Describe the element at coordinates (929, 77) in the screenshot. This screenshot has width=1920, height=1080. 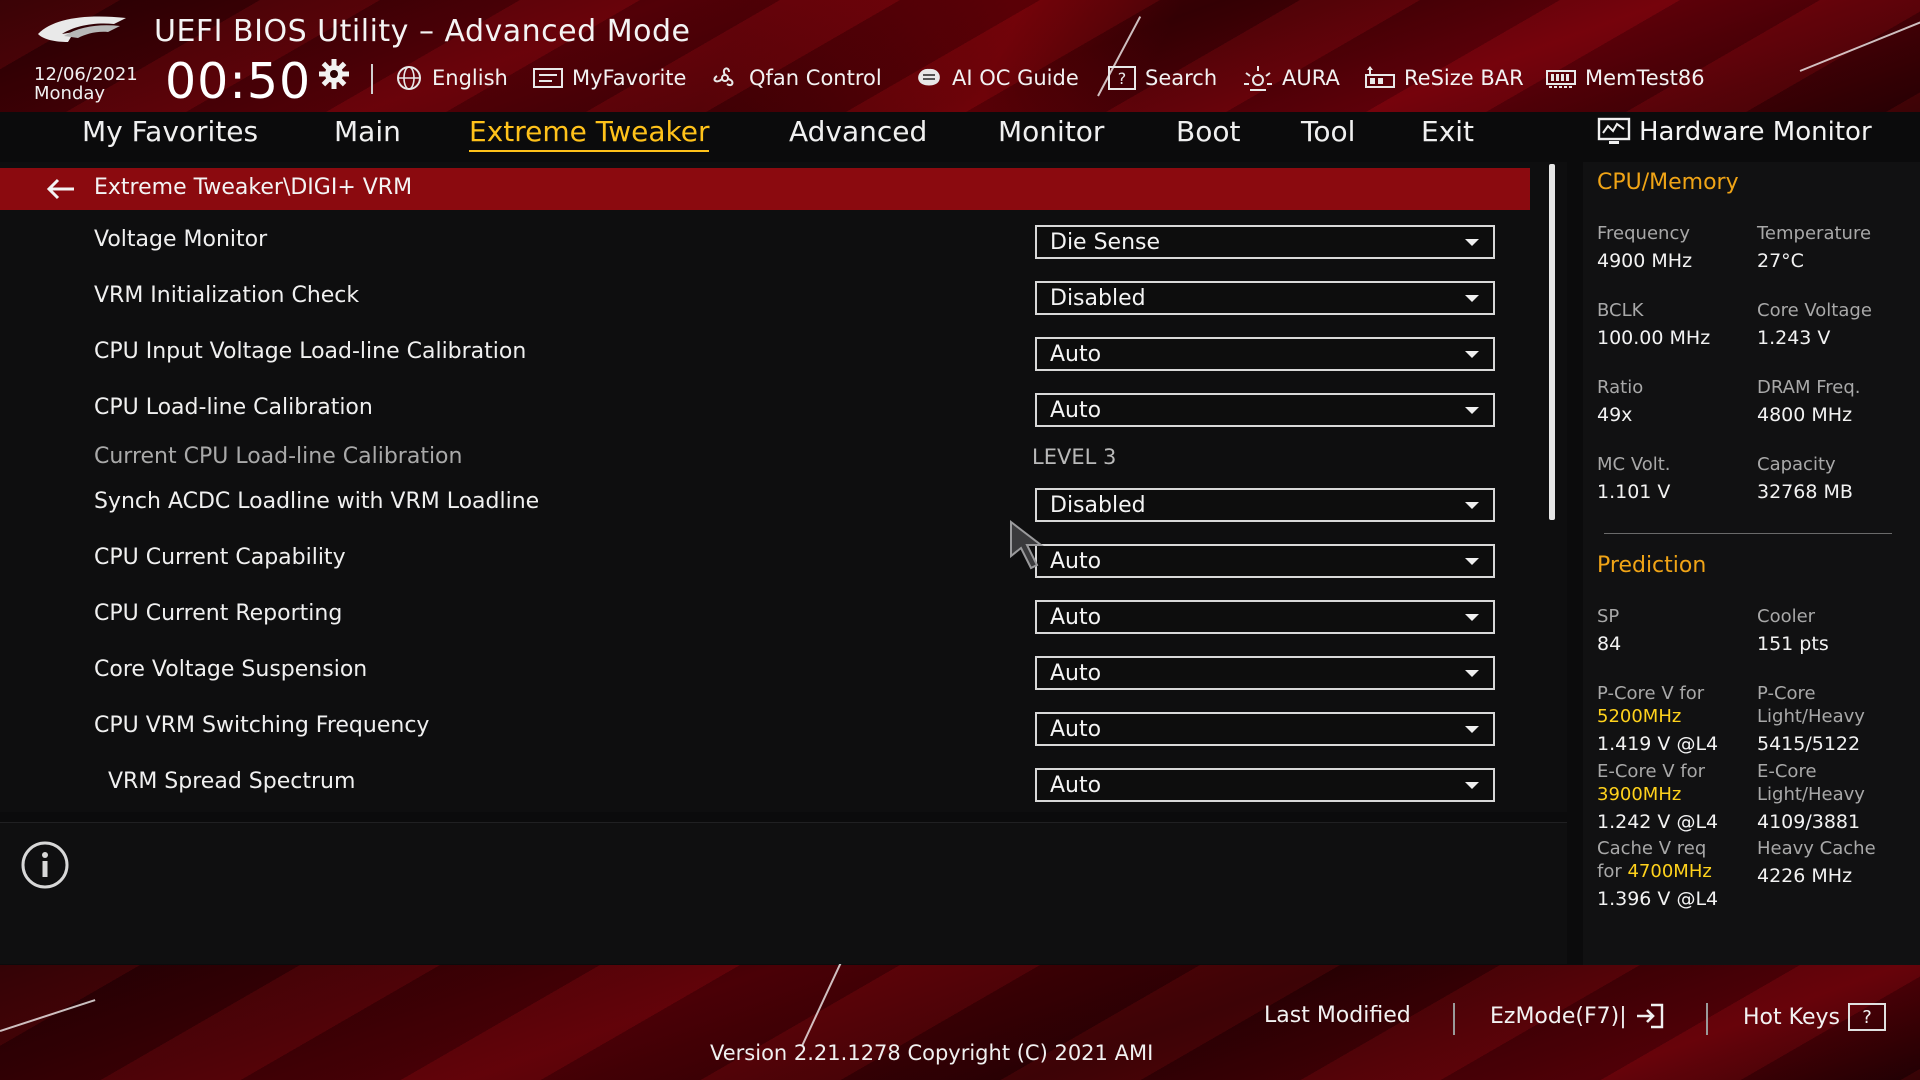
I see `ai-icon` at that location.